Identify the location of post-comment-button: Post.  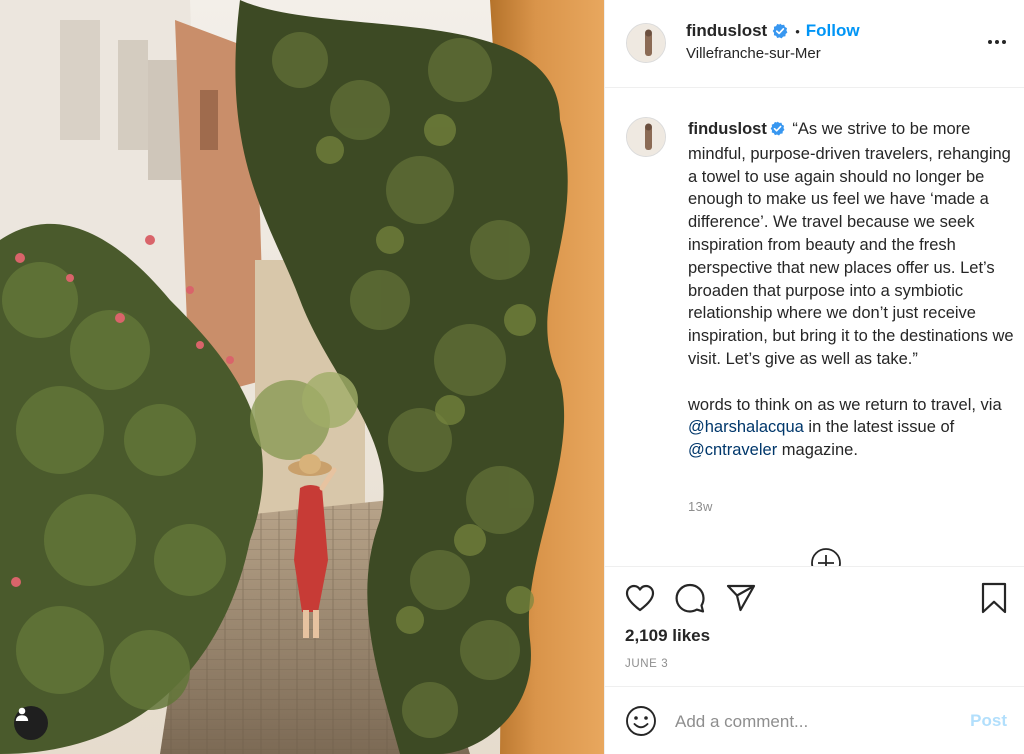
(988, 721).